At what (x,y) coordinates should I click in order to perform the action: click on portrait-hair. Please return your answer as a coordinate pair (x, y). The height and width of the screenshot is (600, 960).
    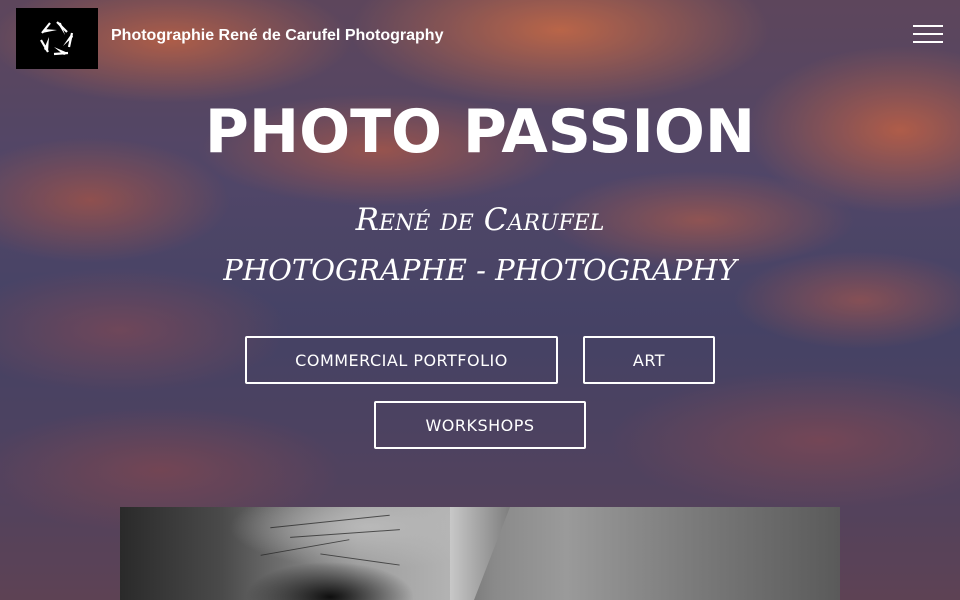
    Looking at the image, I should click on (480, 553).